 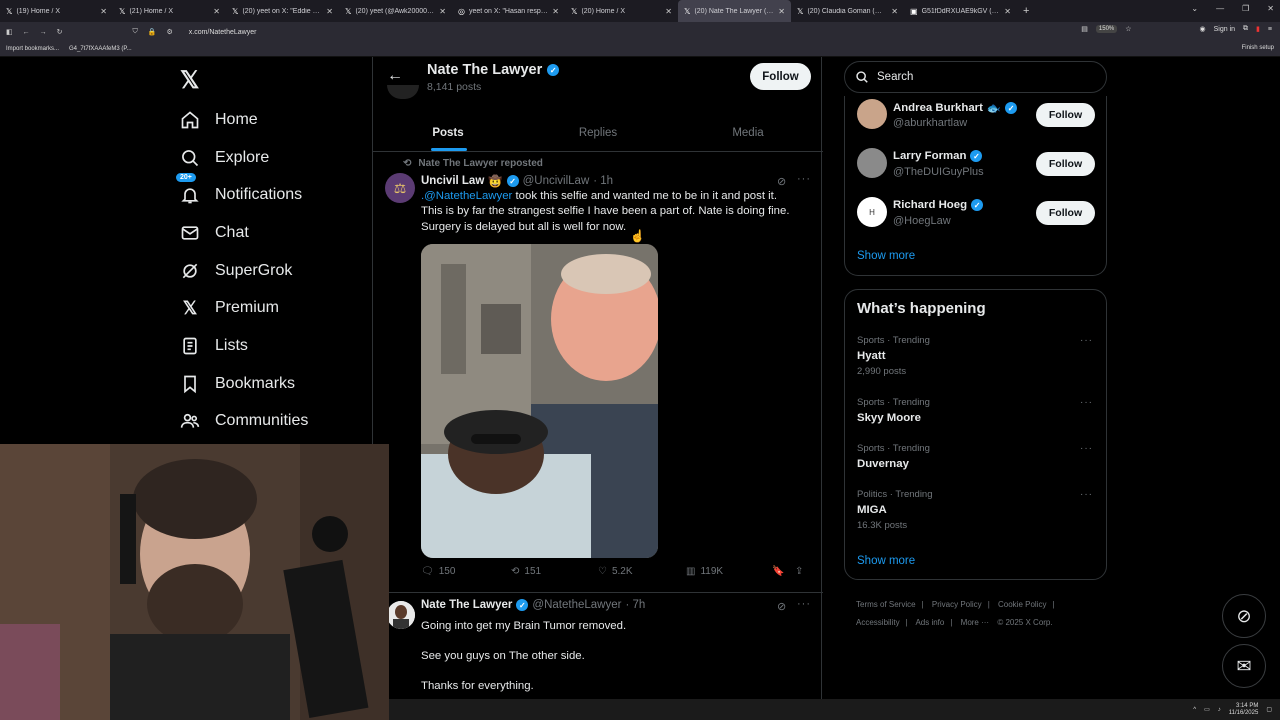 What do you see at coordinates (886, 561) in the screenshot?
I see `show-more-link: Show more` at bounding box center [886, 561].